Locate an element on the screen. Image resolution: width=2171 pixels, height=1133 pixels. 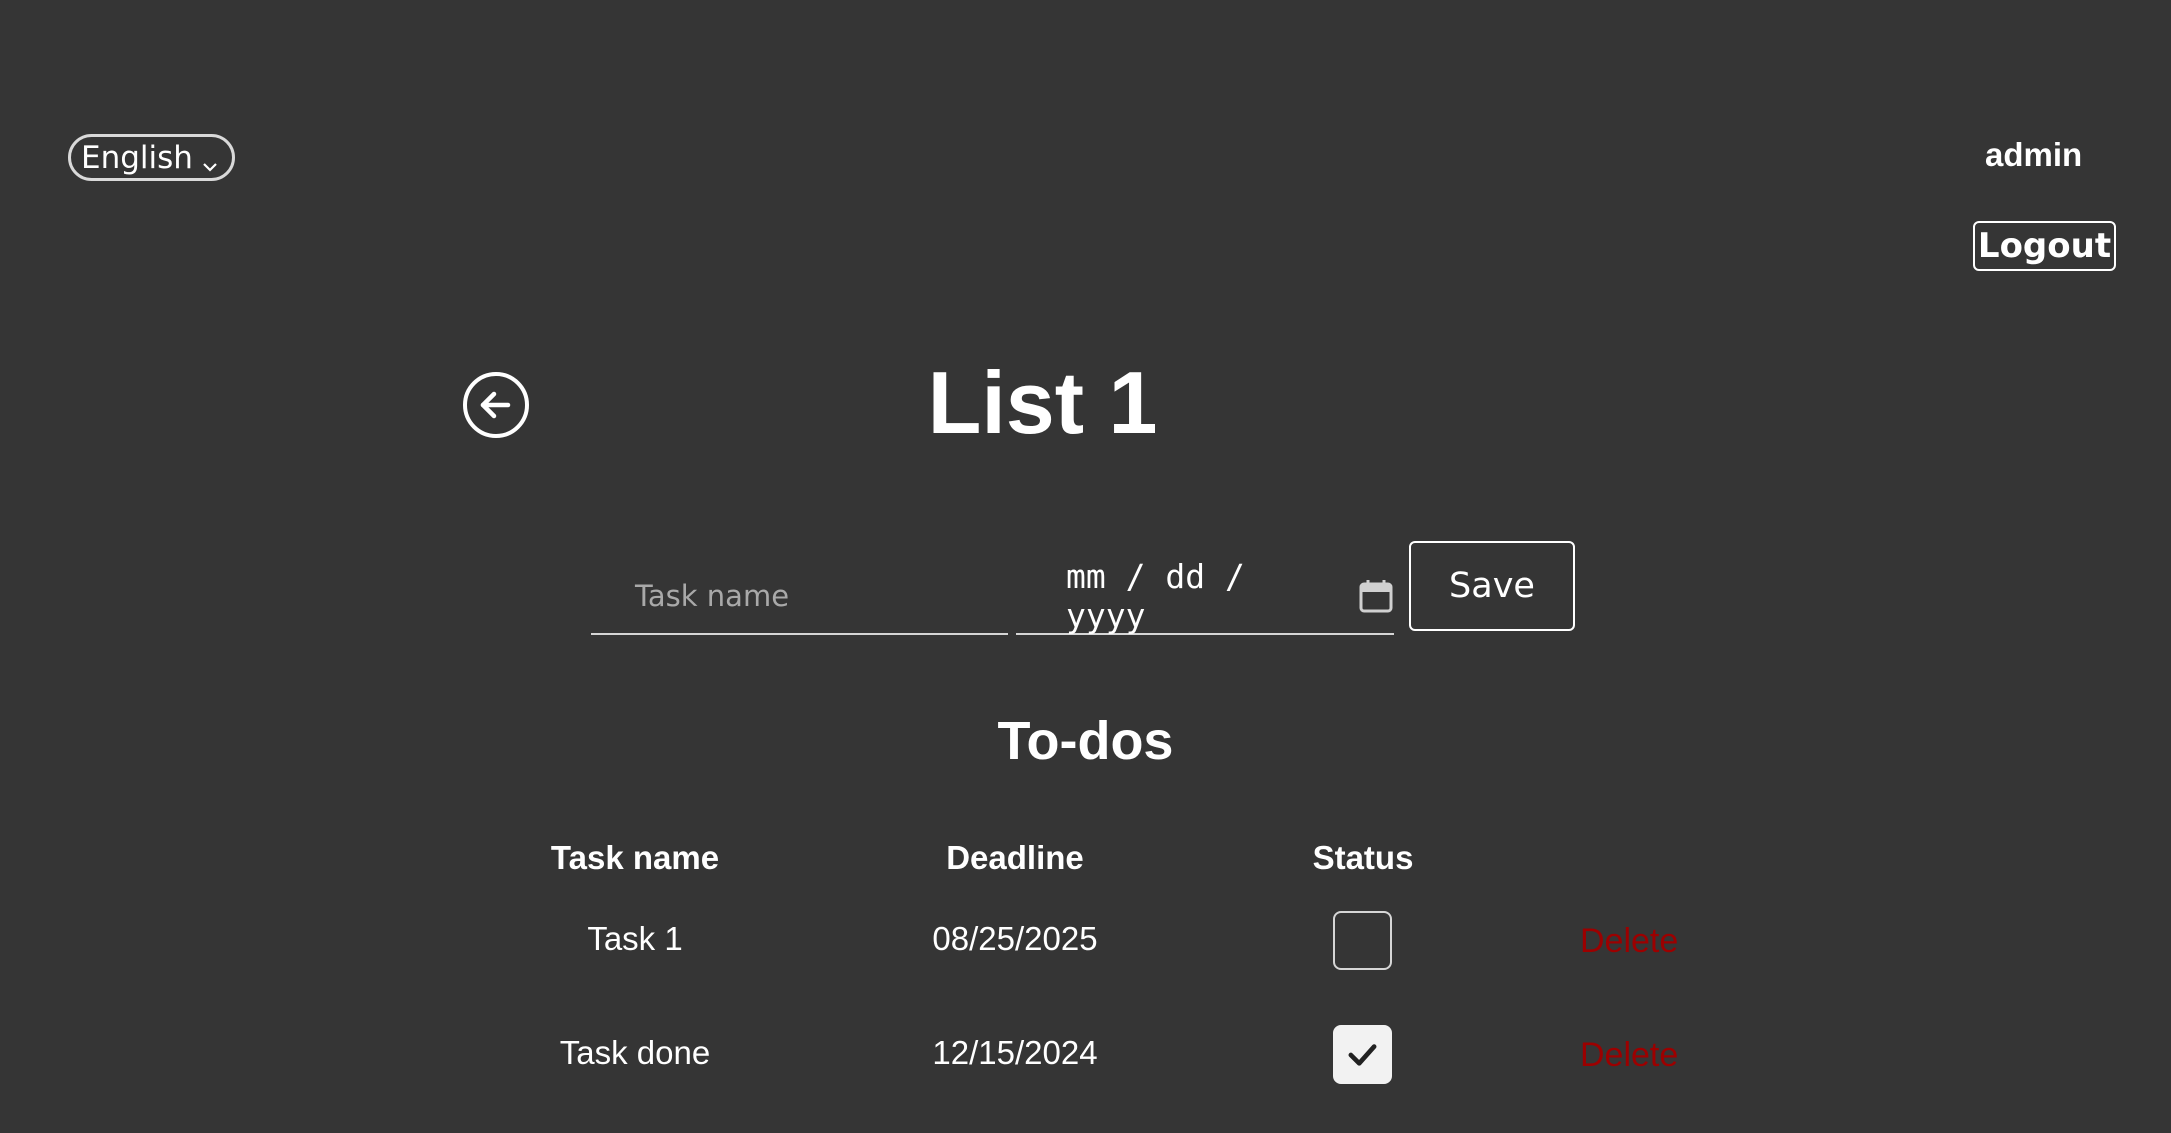
column-header-deadline: Deadline is located at coordinates (1015, 857).